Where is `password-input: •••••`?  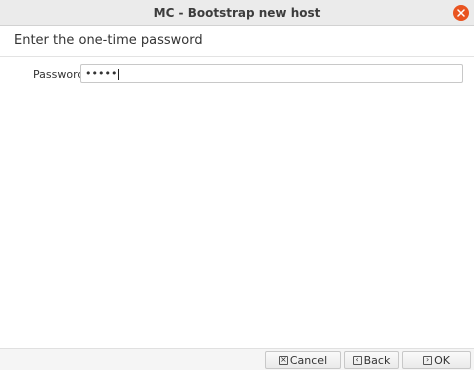 password-input: ••••• is located at coordinates (271, 73).